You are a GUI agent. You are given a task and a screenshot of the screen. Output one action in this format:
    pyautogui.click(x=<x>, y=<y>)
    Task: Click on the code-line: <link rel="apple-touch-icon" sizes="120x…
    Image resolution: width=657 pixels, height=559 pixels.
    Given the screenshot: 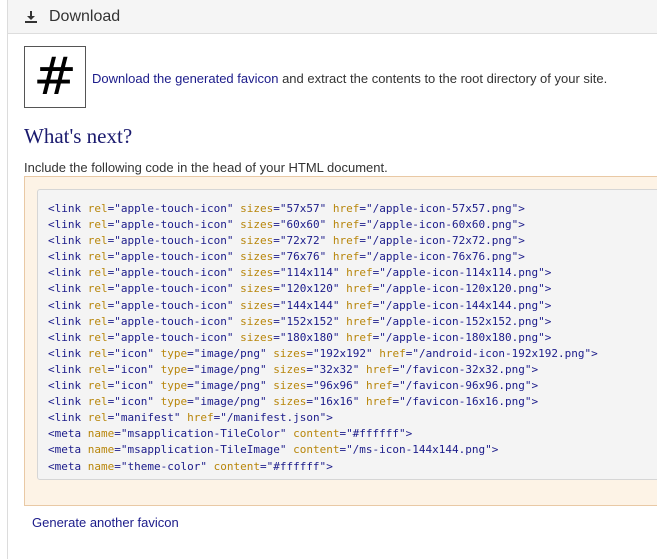 What is the action you would take?
    pyautogui.click(x=300, y=289)
    